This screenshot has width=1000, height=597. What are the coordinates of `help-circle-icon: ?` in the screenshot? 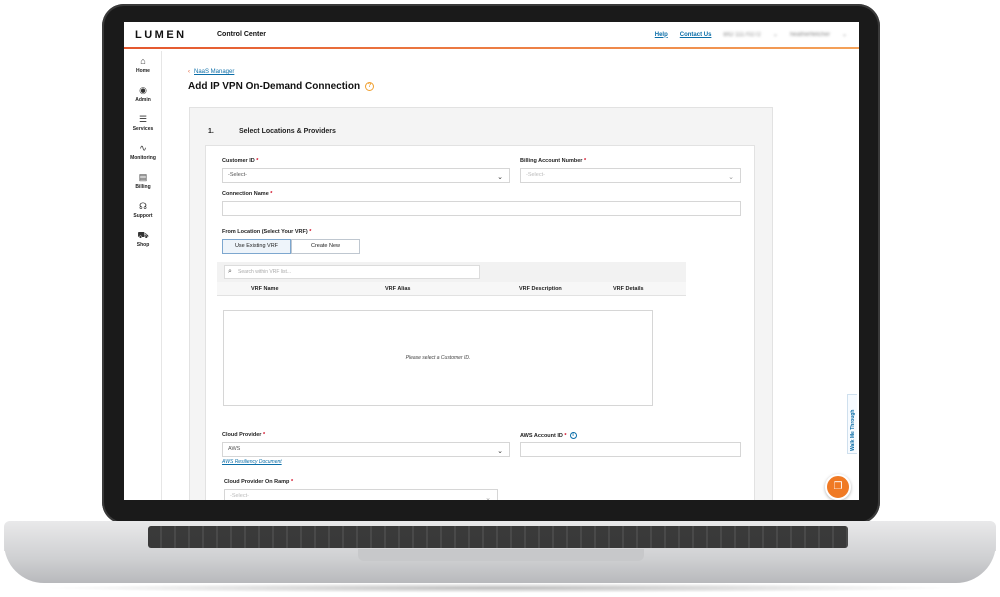 It's located at (370, 86).